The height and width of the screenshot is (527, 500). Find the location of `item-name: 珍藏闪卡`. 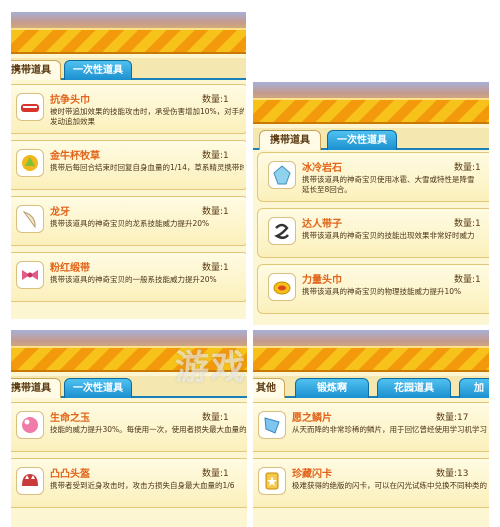

item-name: 珍藏闪卡 is located at coordinates (312, 474).